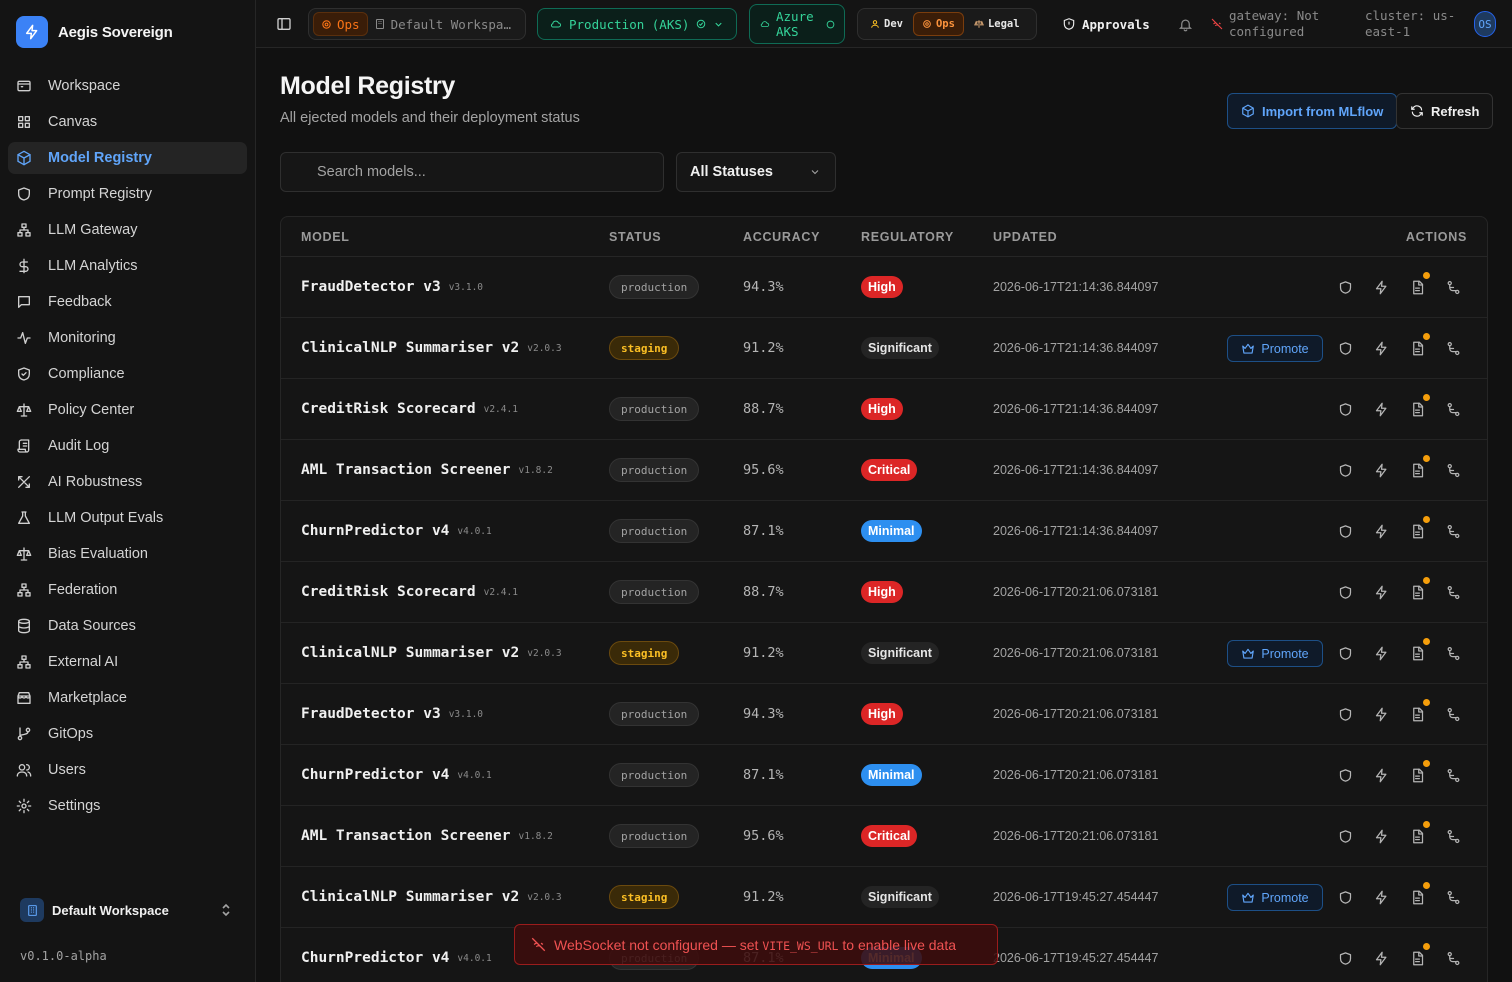  What do you see at coordinates (127, 770) in the screenshot?
I see `sidebar-item-users: Users` at bounding box center [127, 770].